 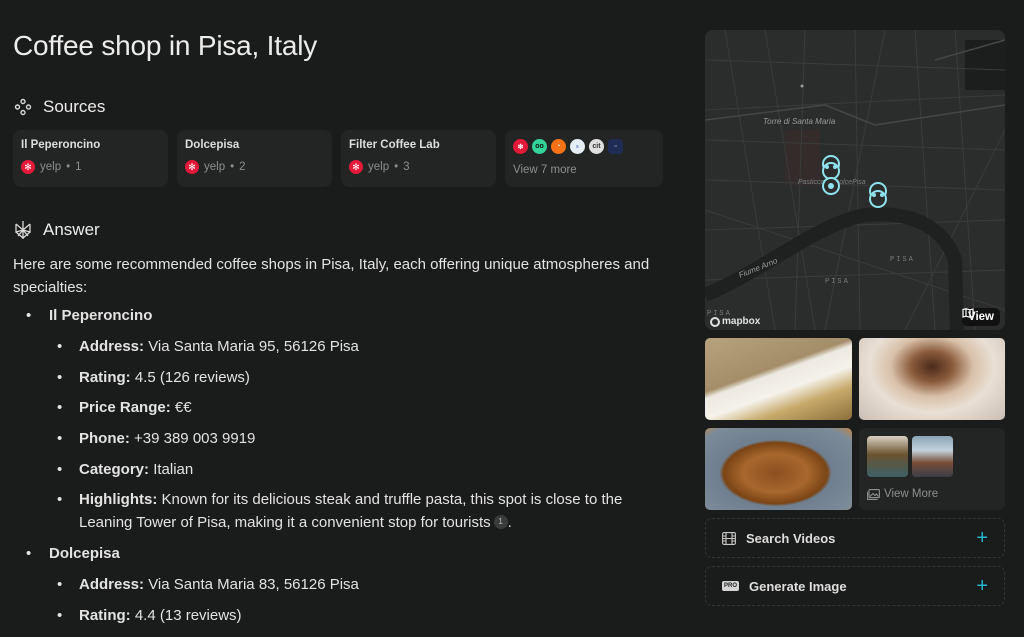 I want to click on view-more-label: View 7 more, so click(x=545, y=170).